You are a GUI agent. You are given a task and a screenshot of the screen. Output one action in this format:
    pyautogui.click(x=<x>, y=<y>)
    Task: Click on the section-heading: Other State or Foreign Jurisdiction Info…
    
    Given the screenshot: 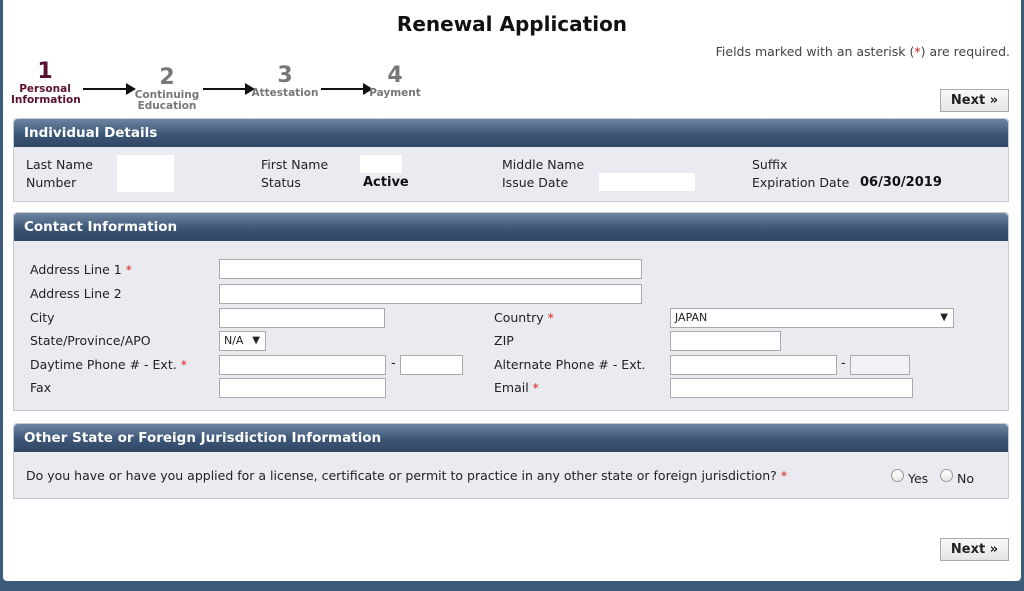 What is the action you would take?
    pyautogui.click(x=511, y=438)
    